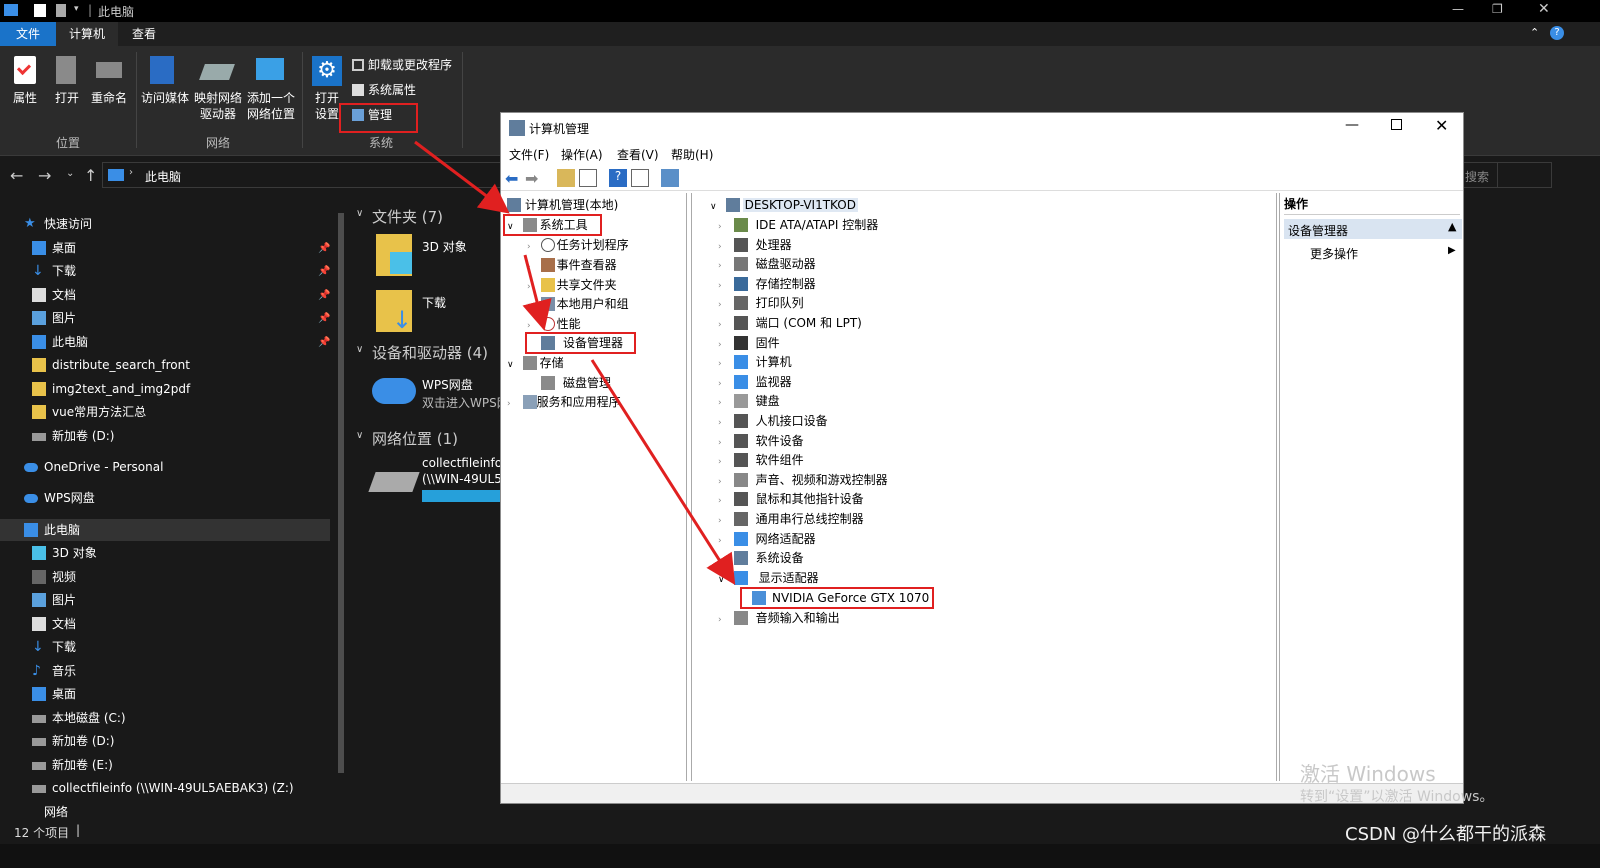 This screenshot has width=1600, height=868. What do you see at coordinates (575, 363) in the screenshot?
I see `annotation-arrows` at bounding box center [575, 363].